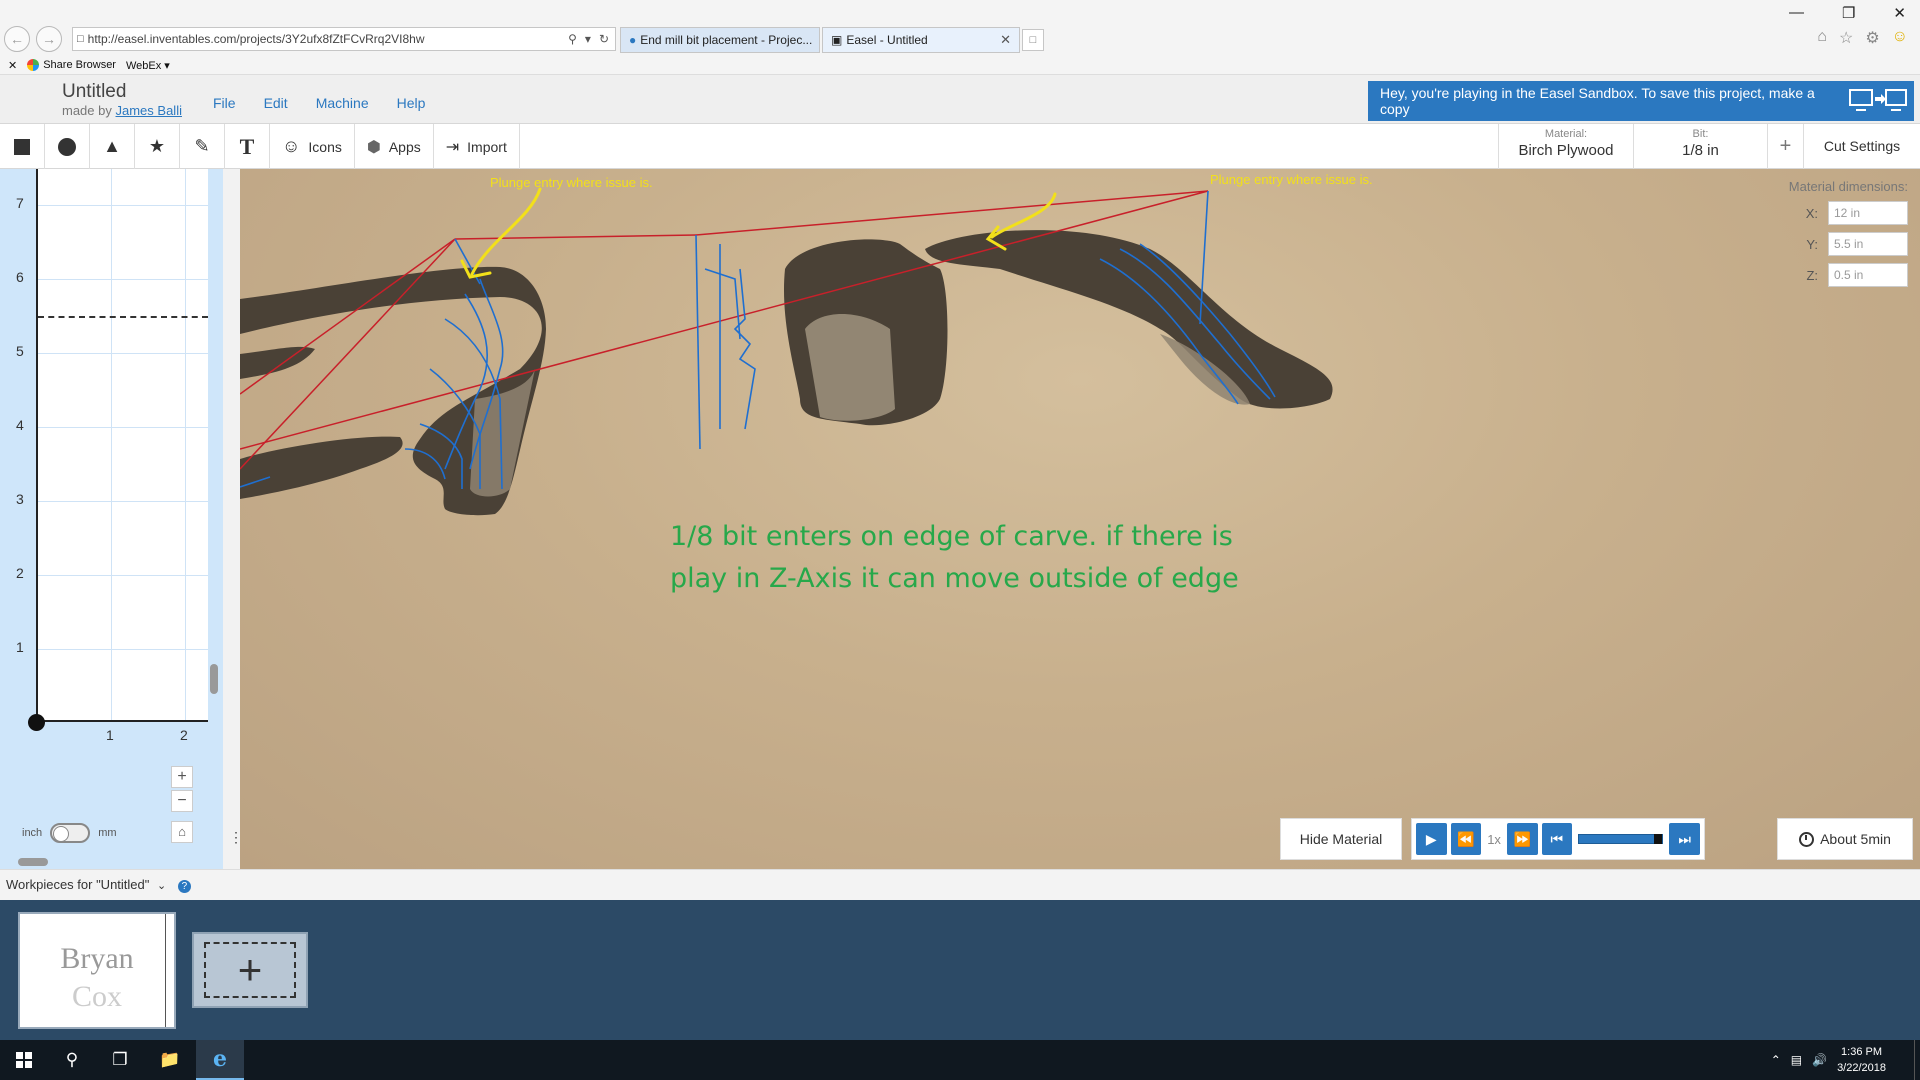 This screenshot has width=1920, height=1080. What do you see at coordinates (960, 884) in the screenshot?
I see `workpieces-bar: Workpieces for "Untitled" ⌄ ?` at bounding box center [960, 884].